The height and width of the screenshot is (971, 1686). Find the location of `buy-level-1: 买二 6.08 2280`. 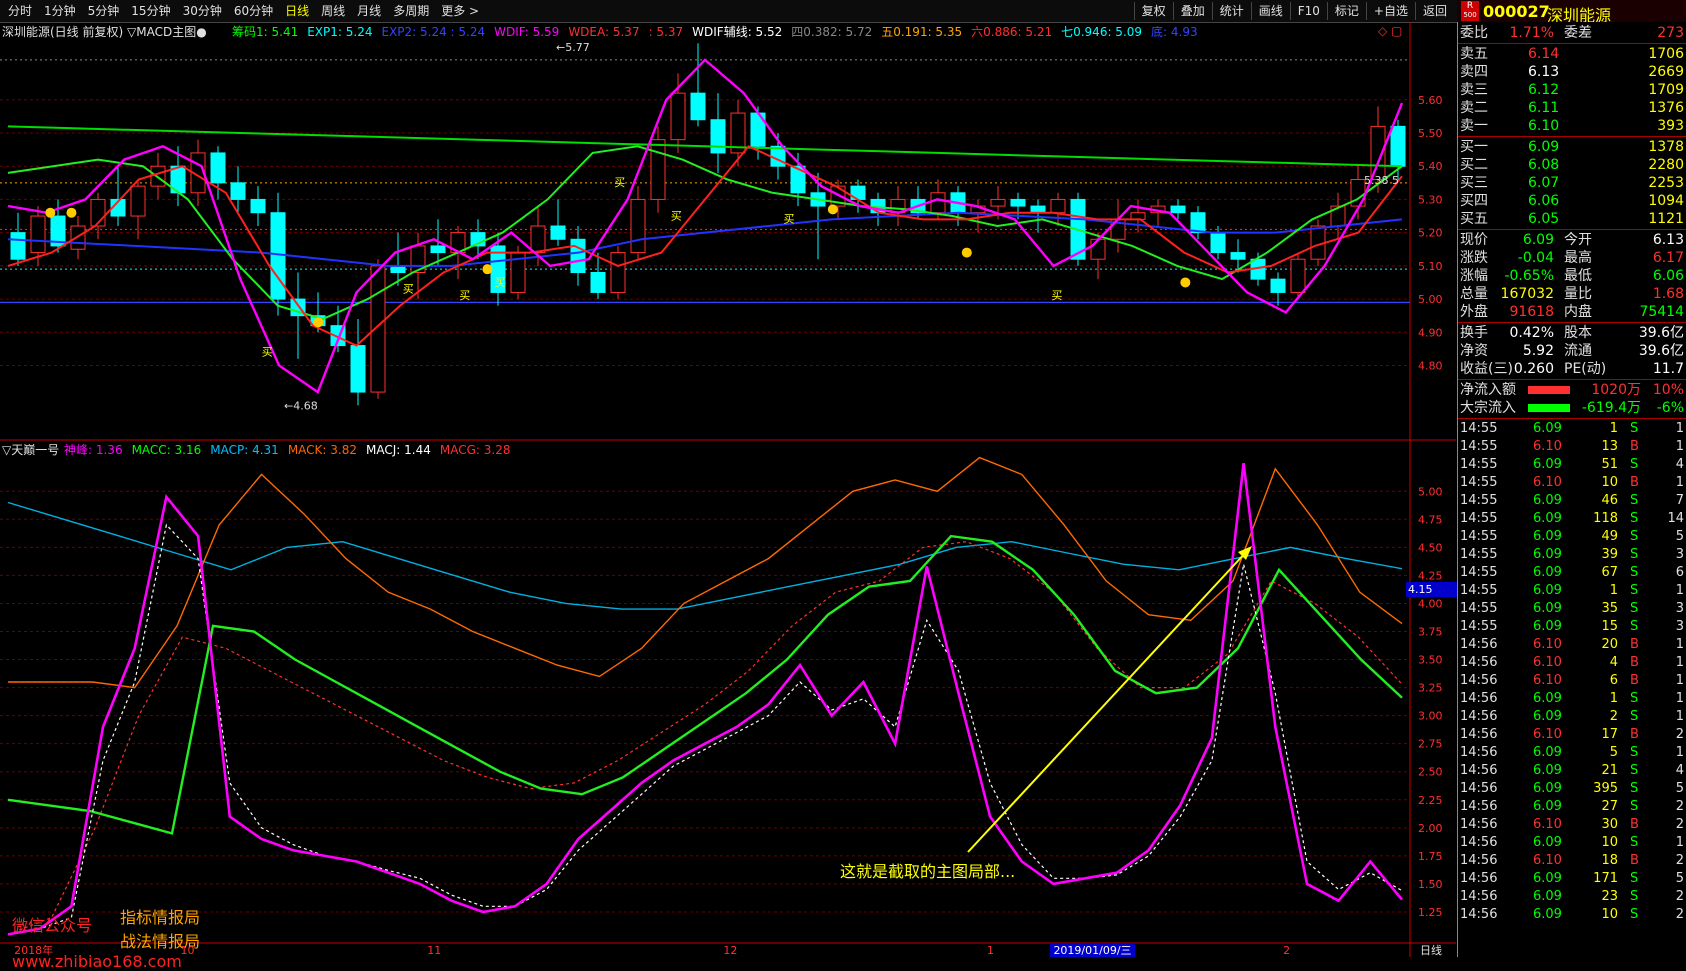

buy-level-1: 买二 6.08 2280 is located at coordinates (1572, 165).